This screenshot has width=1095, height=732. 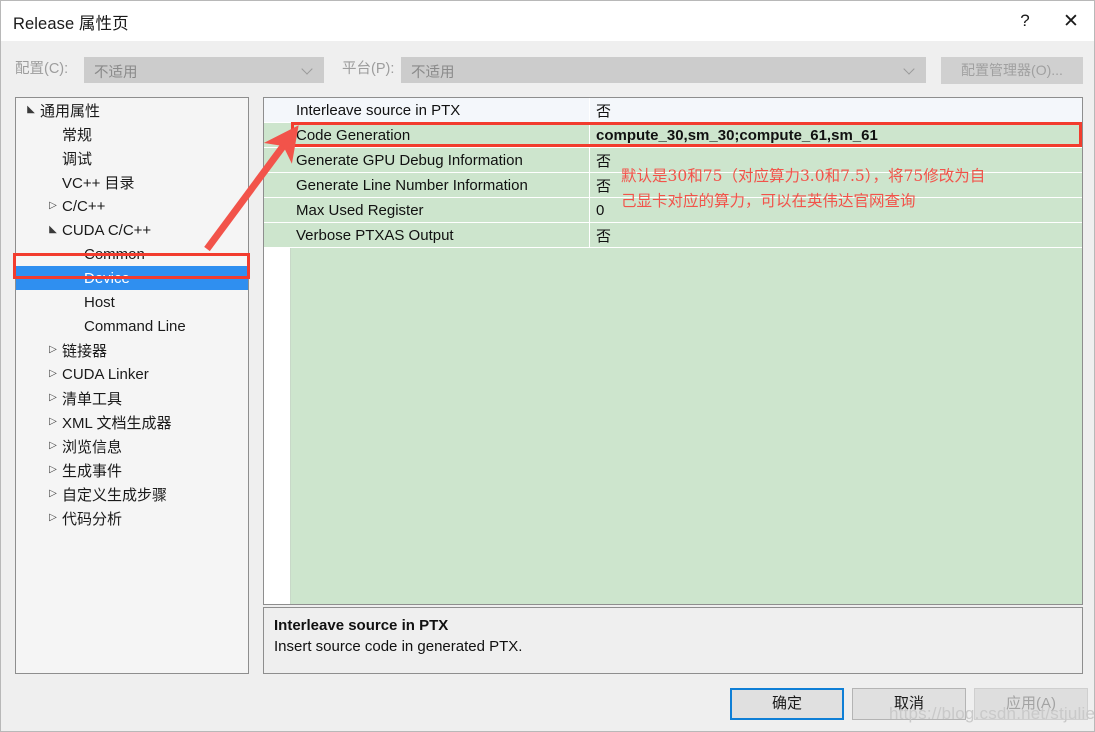 What do you see at coordinates (398, 646) in the screenshot?
I see `description-body: Insert source code in generated PTX.` at bounding box center [398, 646].